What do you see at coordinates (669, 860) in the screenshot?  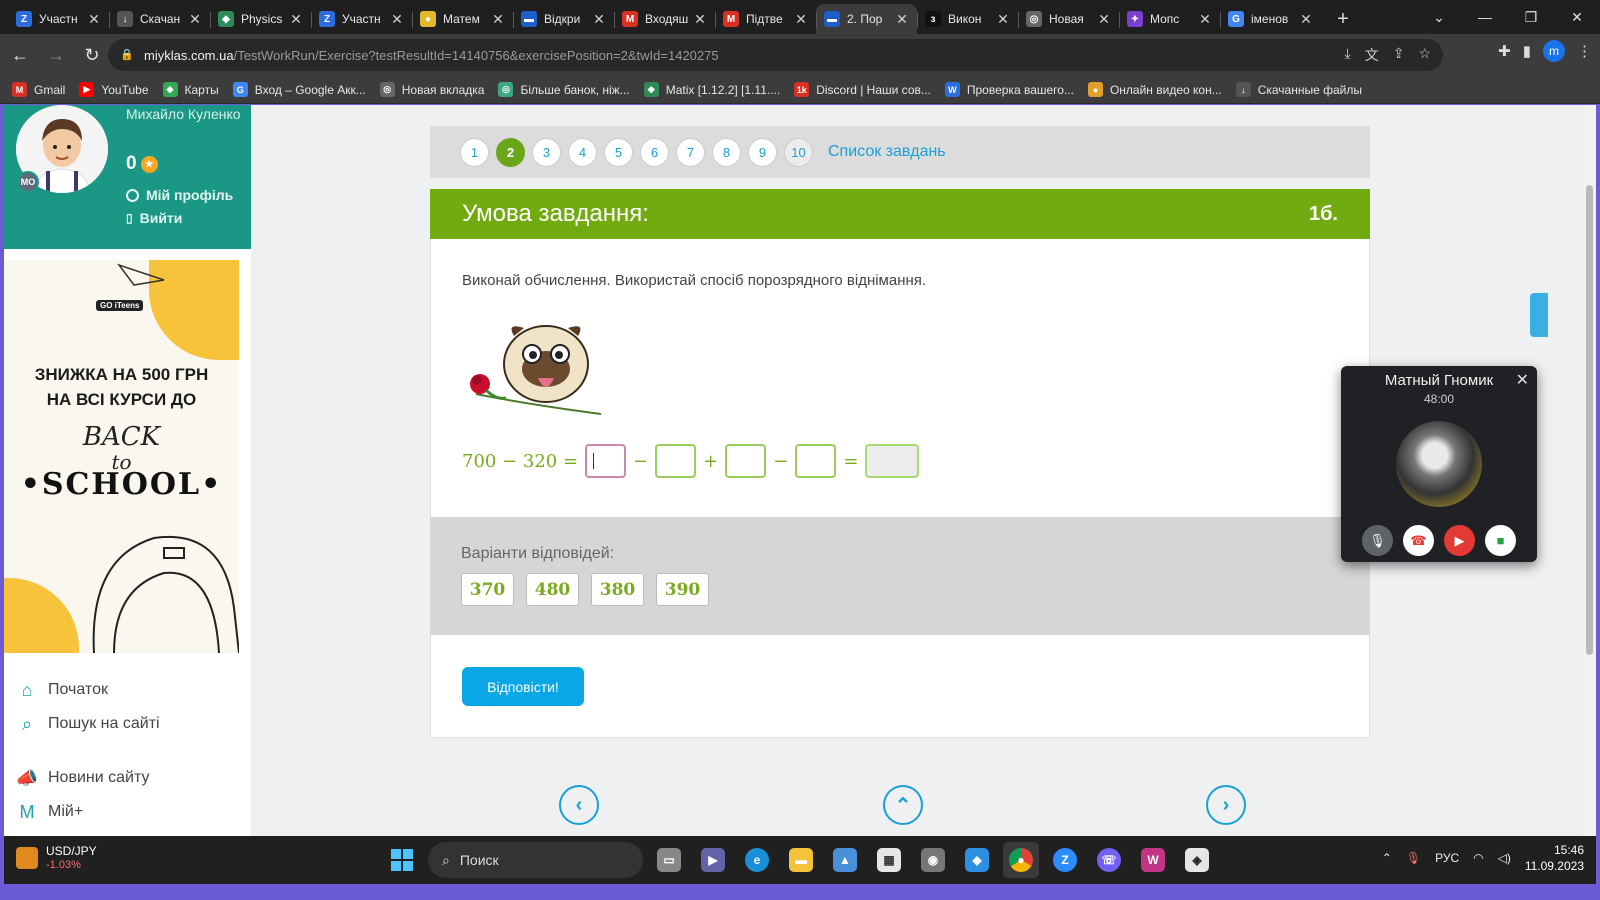 I see `taskview-icon: ▭` at bounding box center [669, 860].